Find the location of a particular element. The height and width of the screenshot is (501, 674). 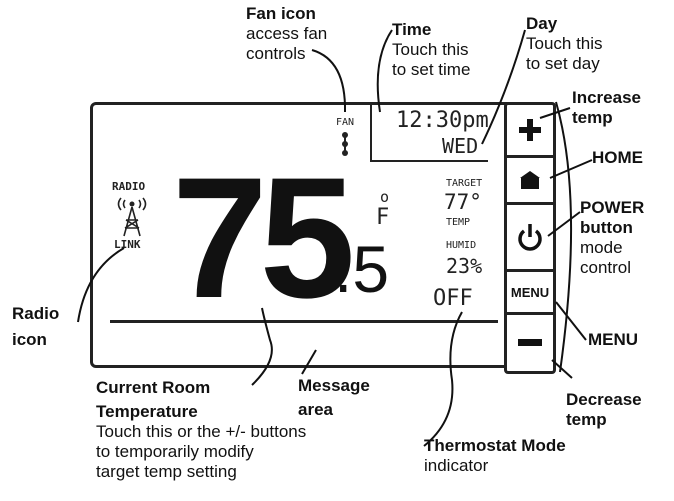

day-callout: Day Touch this to set day is located at coordinates (564, 43).